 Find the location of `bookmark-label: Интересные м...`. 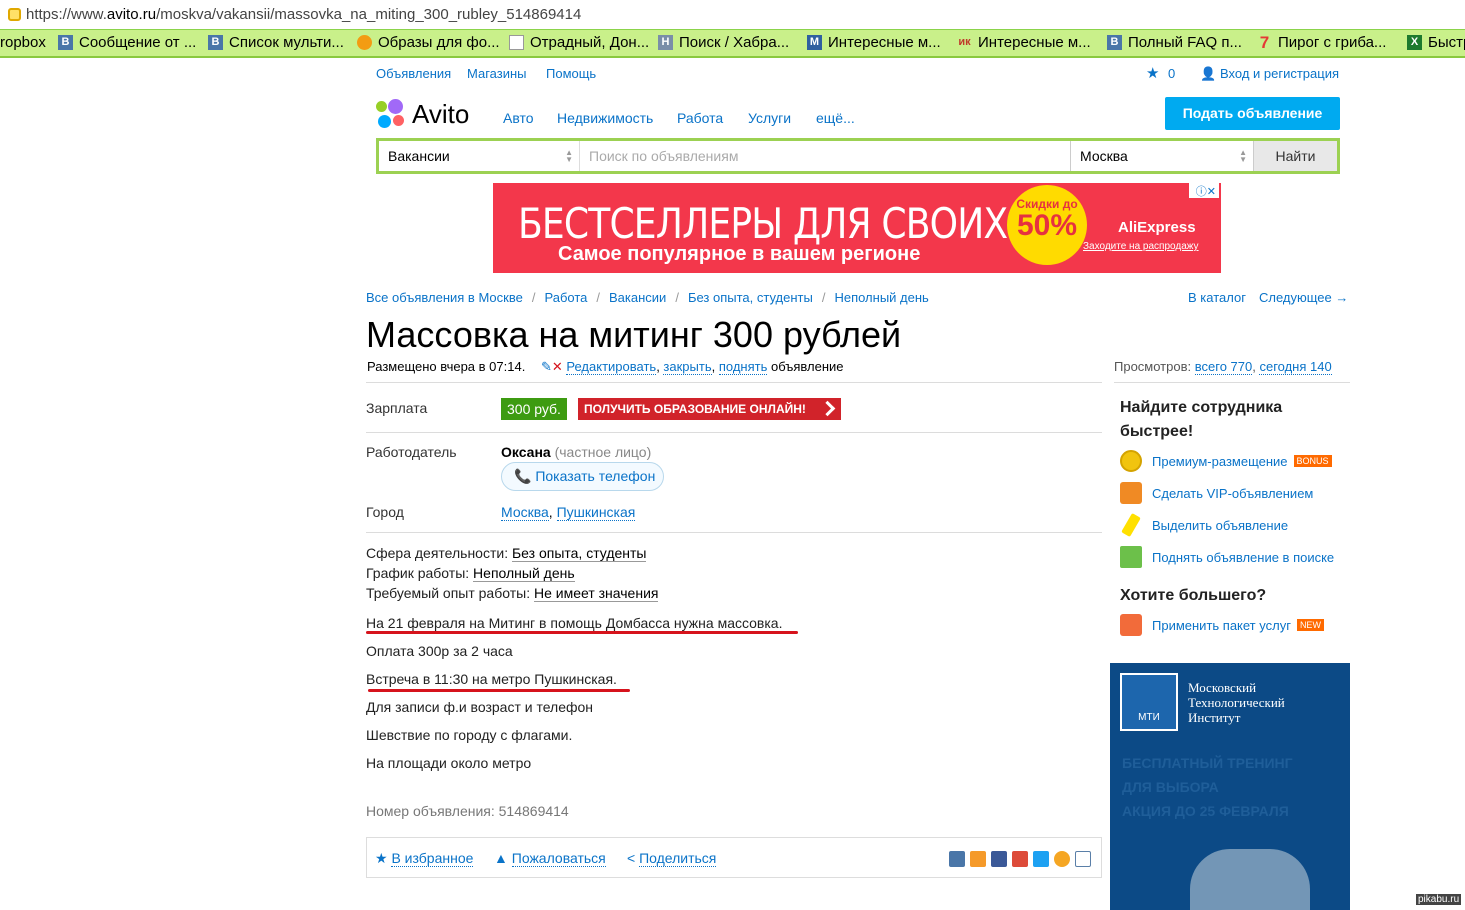

bookmark-label: Интересные м... is located at coordinates (884, 42).